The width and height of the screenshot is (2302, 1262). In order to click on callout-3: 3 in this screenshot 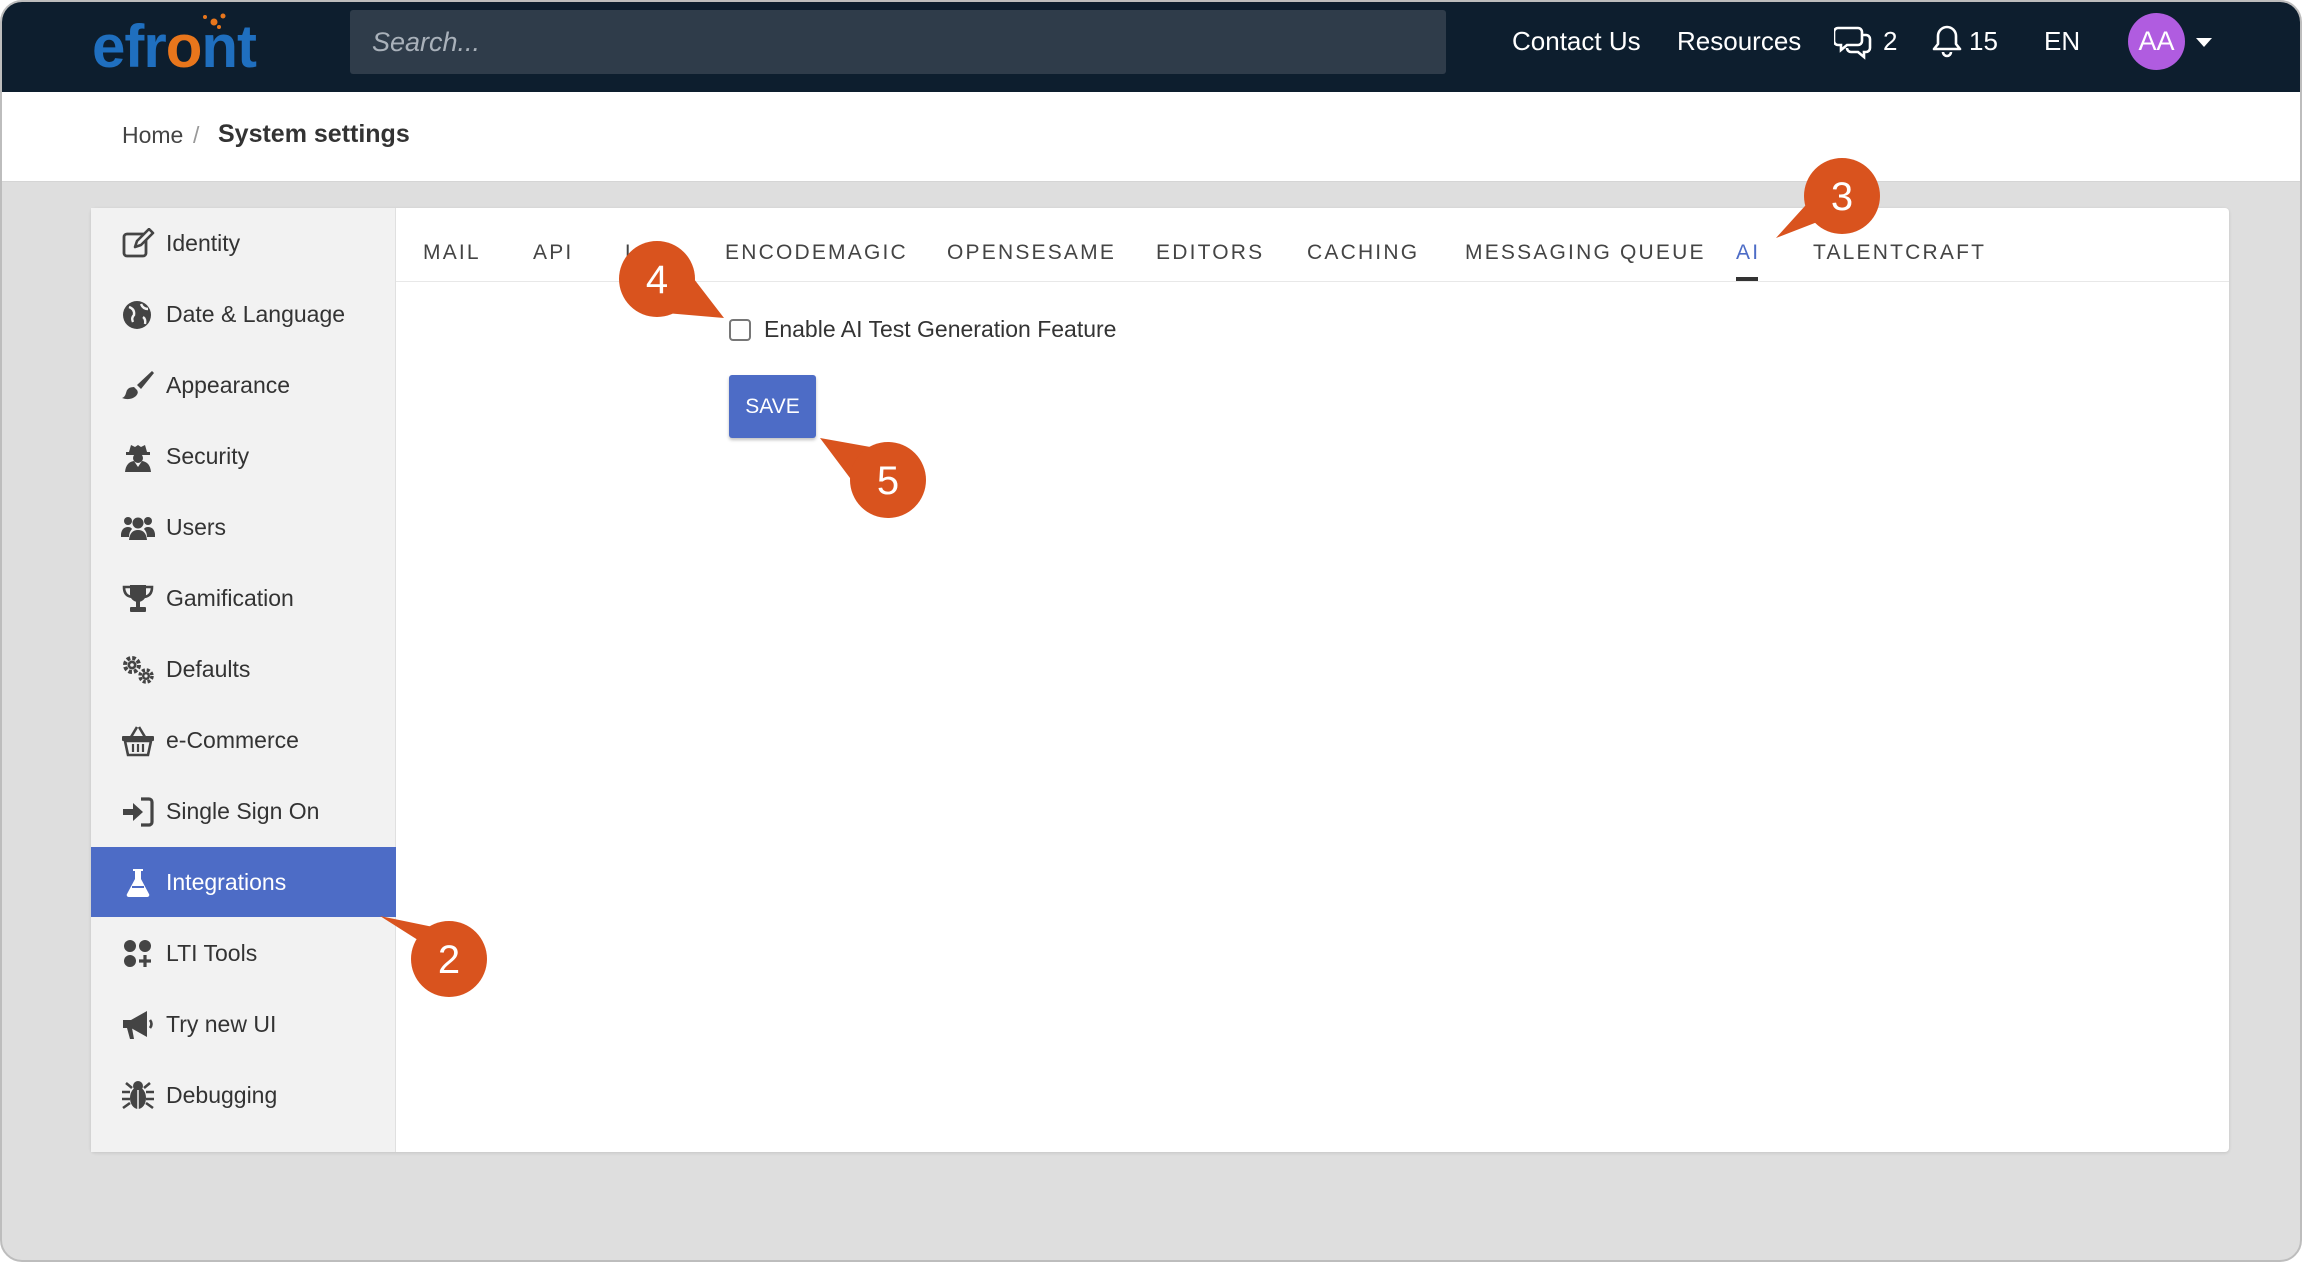, I will do `click(1828, 198)`.